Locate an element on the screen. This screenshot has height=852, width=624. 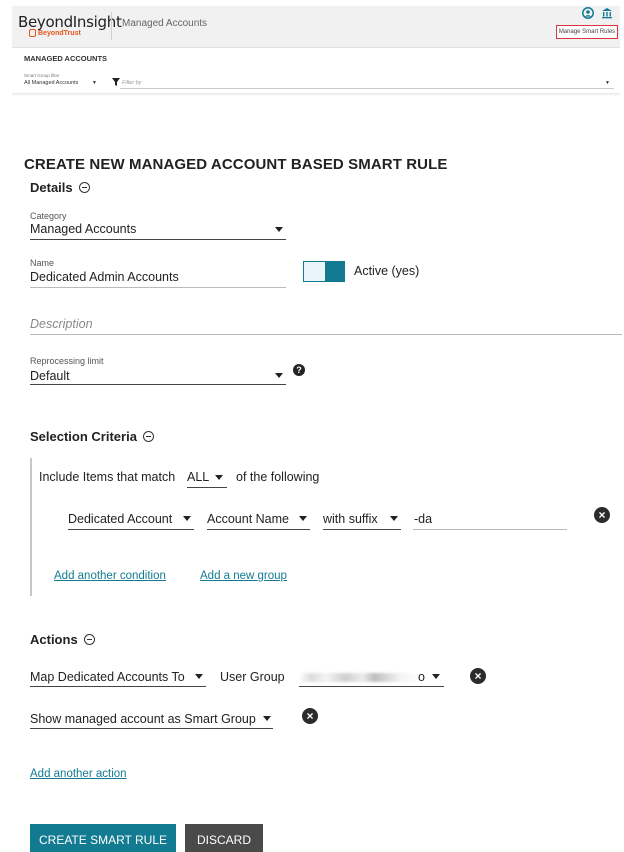
beyondtrust-logo-icon is located at coordinates (32, 33).